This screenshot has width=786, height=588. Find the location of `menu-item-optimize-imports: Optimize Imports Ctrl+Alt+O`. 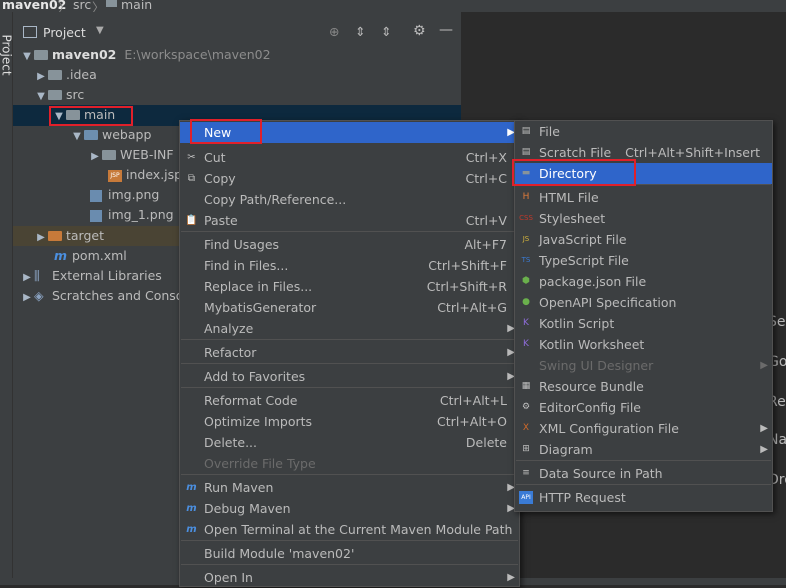

menu-item-optimize-imports: Optimize Imports Ctrl+Alt+O is located at coordinates (349, 421).